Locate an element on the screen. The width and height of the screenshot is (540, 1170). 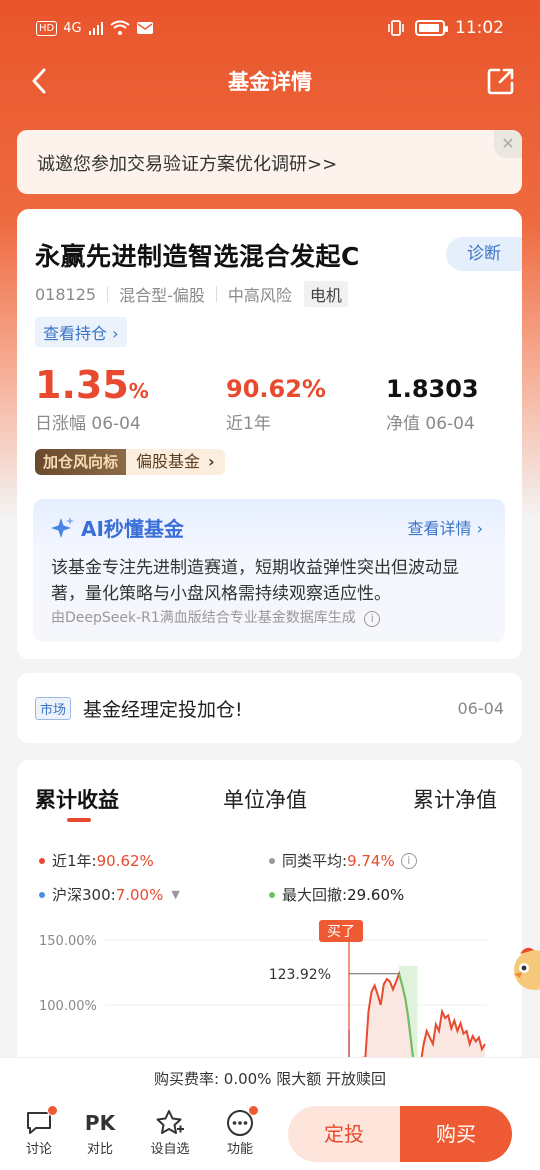
network-label: 4G is located at coordinates (72, 28).